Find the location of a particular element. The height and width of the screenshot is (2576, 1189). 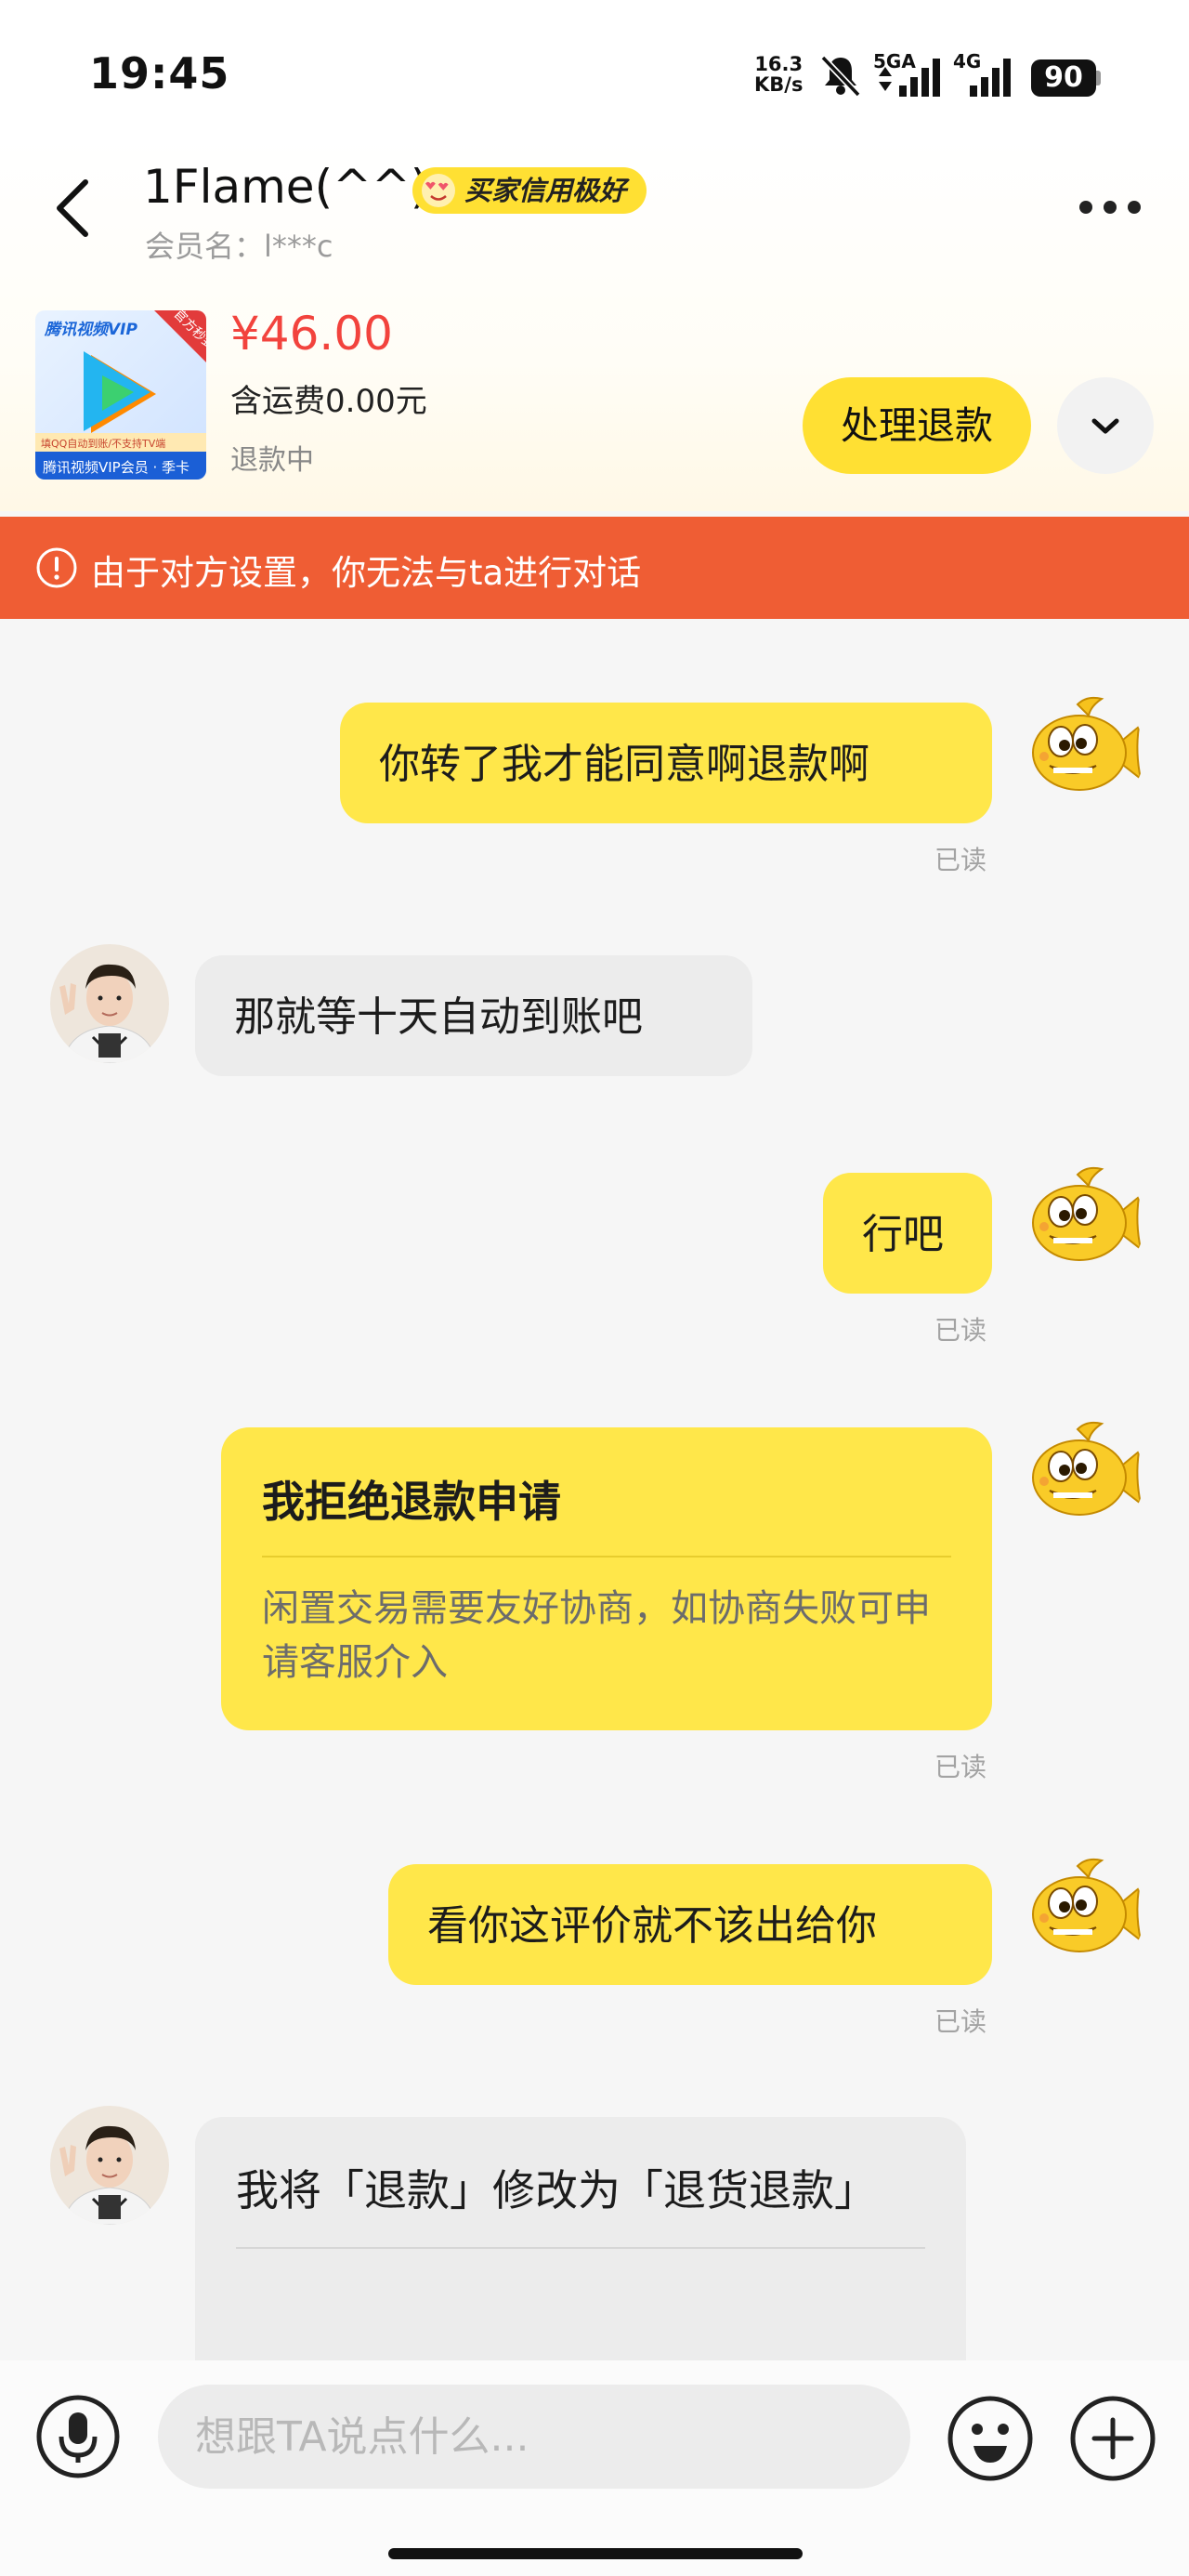

credit-badge: 买家信用极好 is located at coordinates (529, 190).